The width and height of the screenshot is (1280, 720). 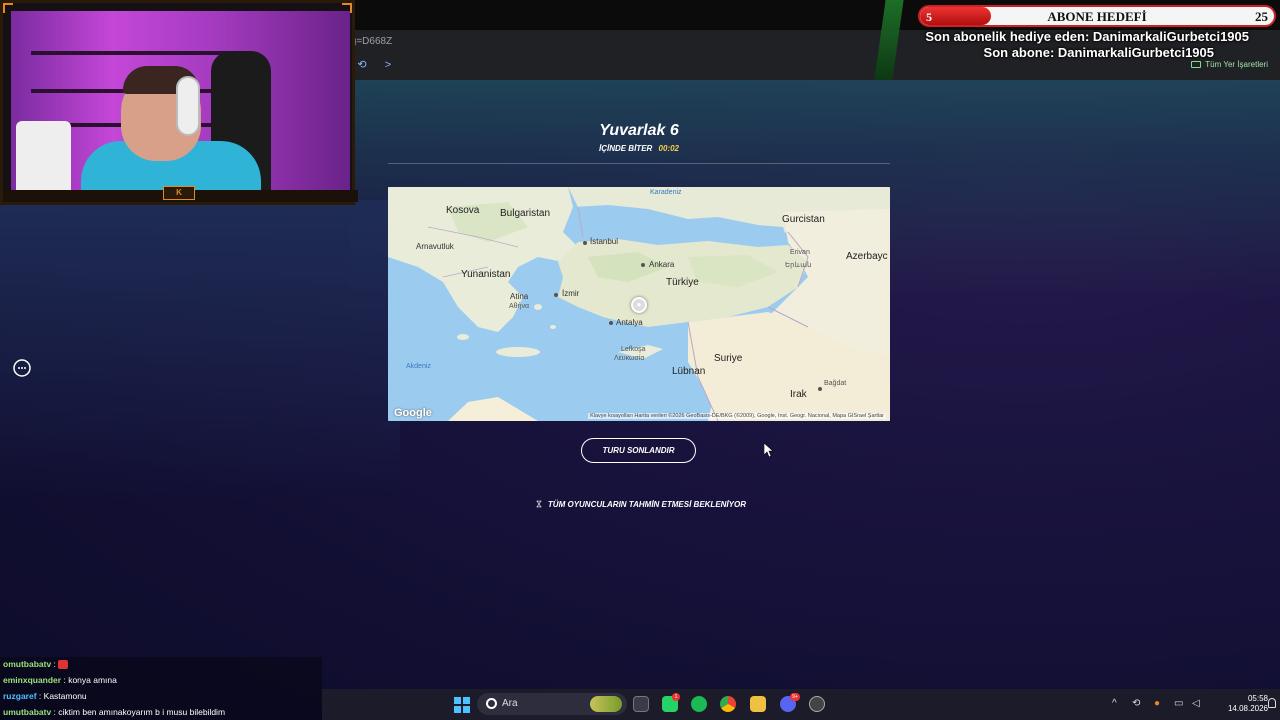 What do you see at coordinates (669, 148) in the screenshot?
I see `timer-value: 00:02` at bounding box center [669, 148].